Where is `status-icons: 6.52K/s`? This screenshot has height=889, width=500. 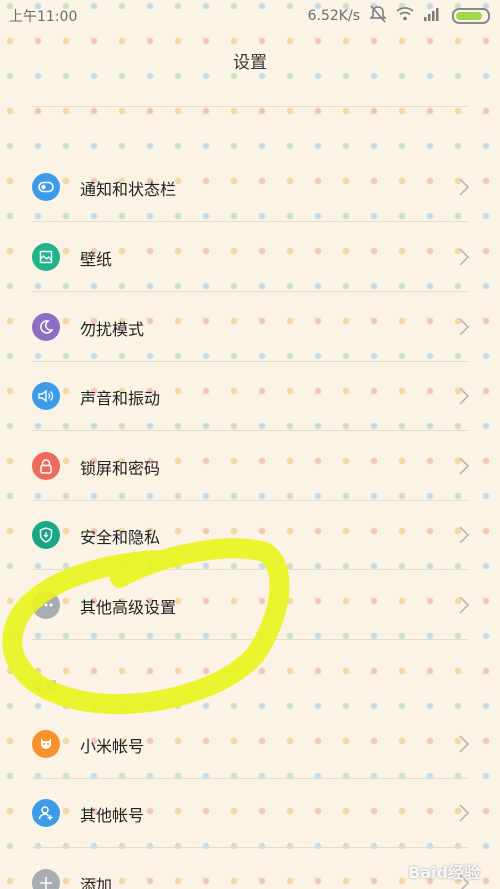
status-icons: 6.52K/s is located at coordinates (399, 16).